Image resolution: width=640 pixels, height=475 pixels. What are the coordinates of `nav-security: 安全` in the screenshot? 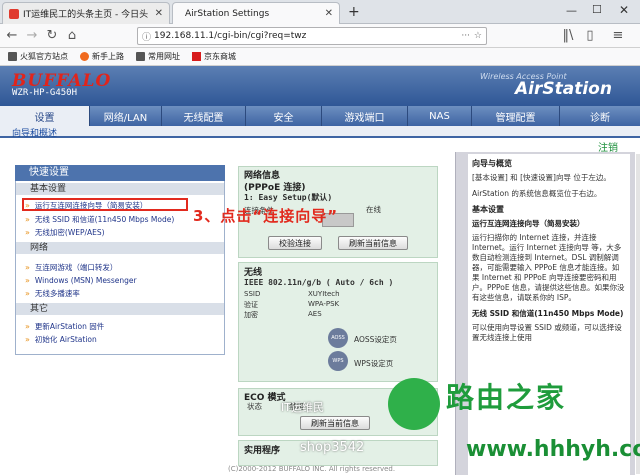 It's located at (284, 116).